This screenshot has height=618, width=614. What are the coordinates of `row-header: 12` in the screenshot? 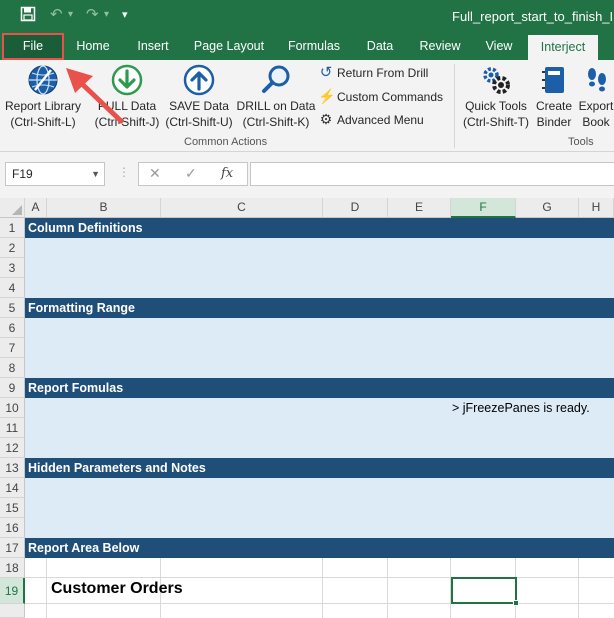 It's located at (12, 448).